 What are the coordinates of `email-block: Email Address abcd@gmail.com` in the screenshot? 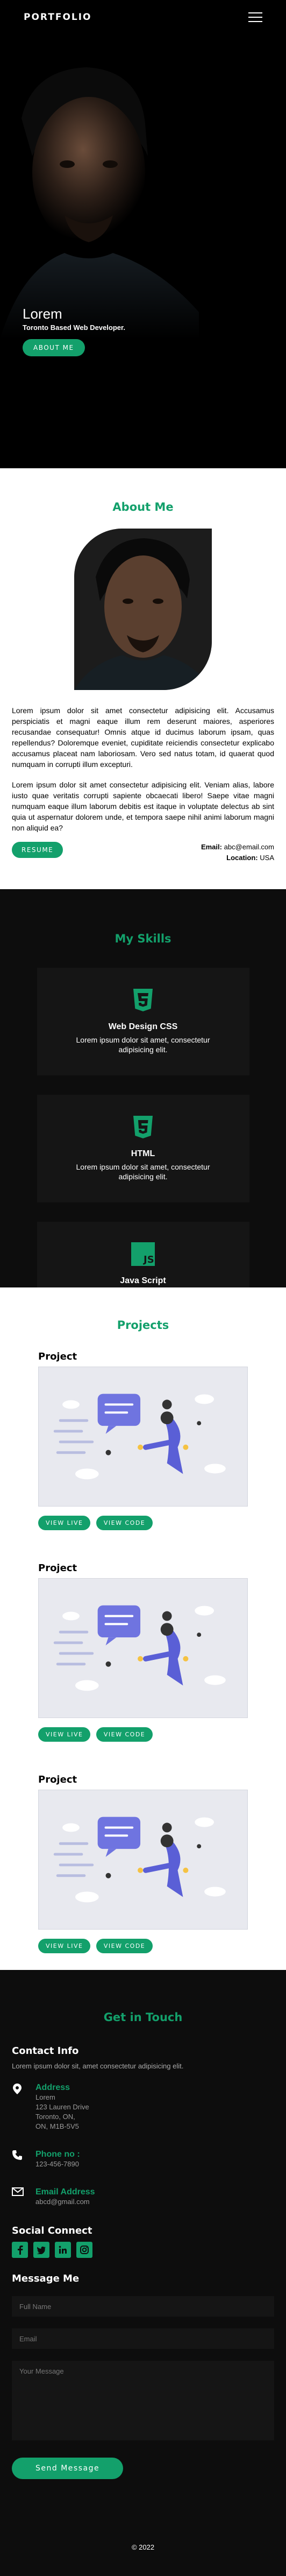 It's located at (143, 2197).